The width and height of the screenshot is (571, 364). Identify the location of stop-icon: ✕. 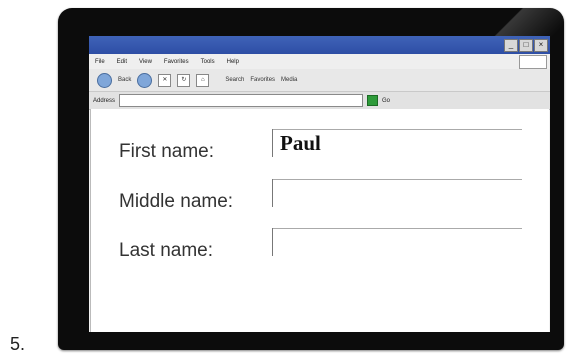
(165, 80).